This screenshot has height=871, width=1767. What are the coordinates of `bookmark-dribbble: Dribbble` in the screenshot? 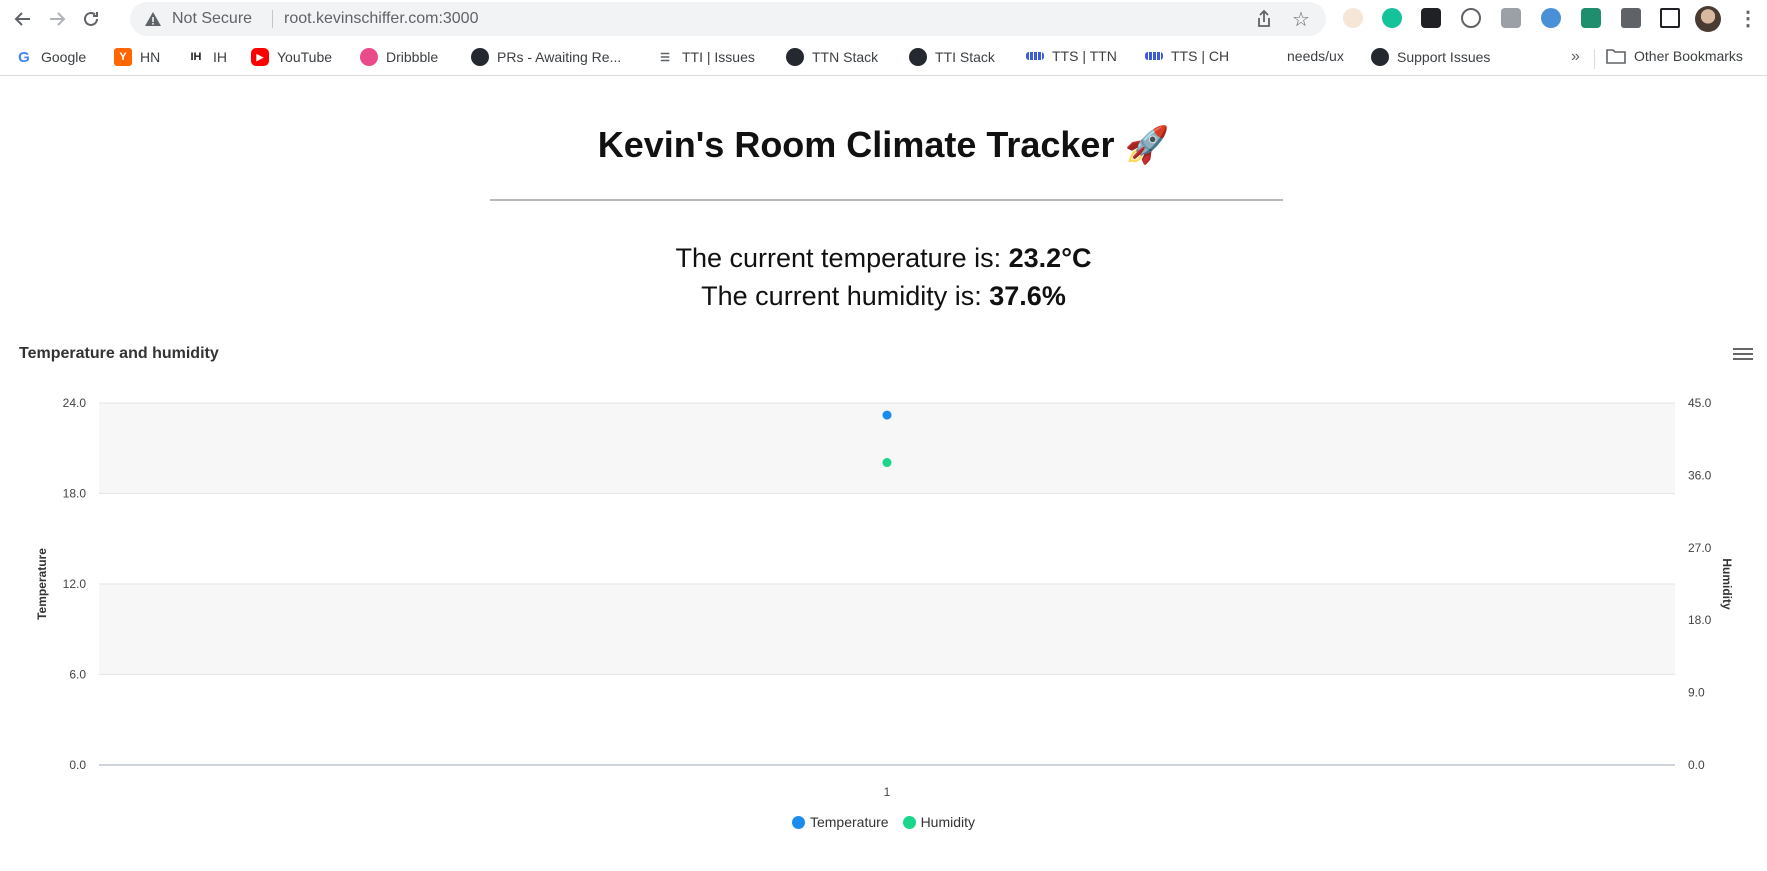 It's located at (399, 57).